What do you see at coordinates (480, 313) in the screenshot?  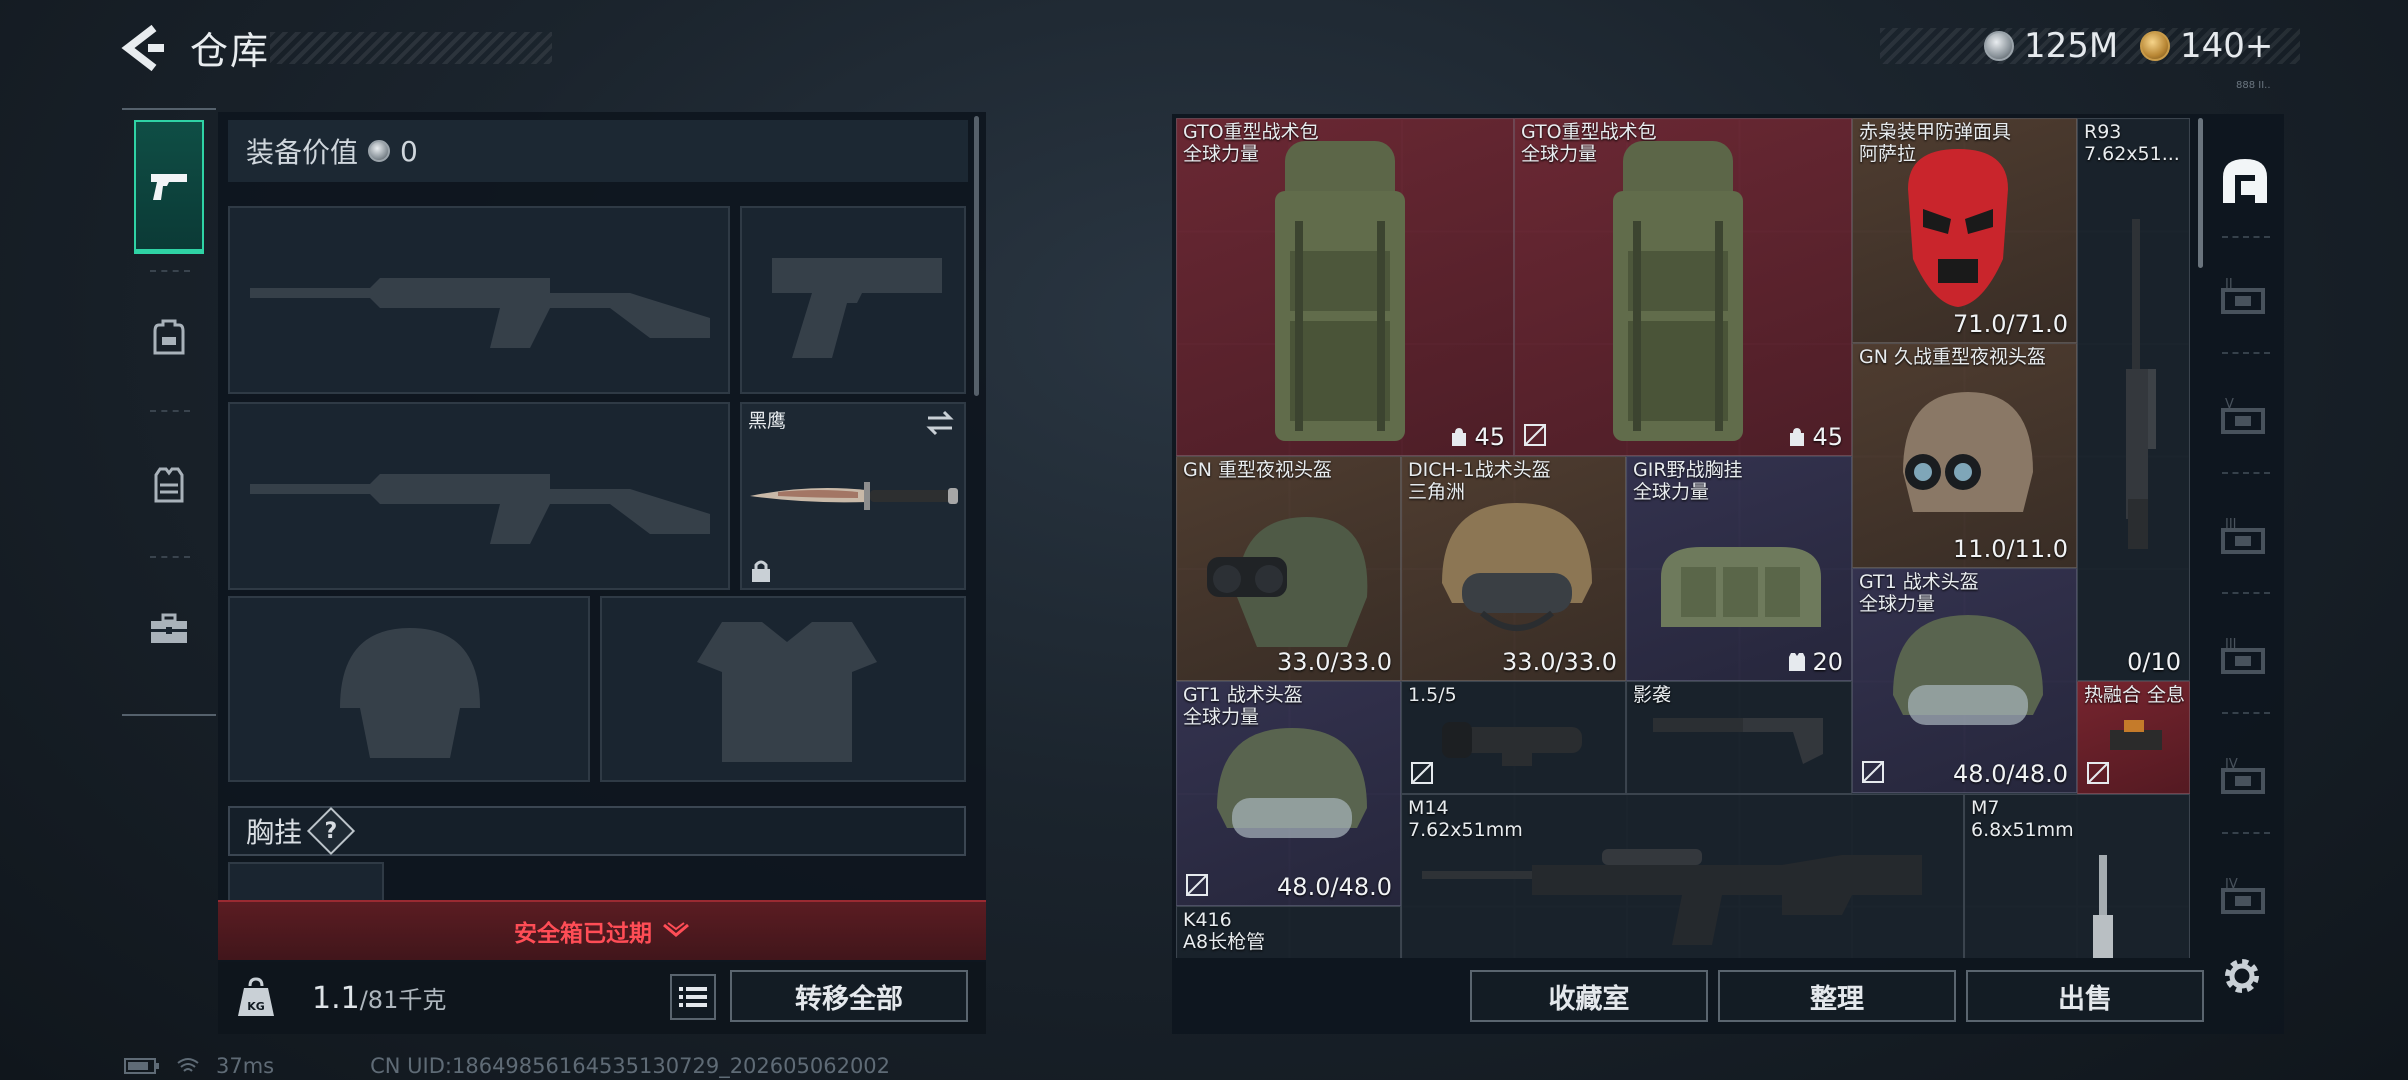 I see `rifle-silhouette-icon` at bounding box center [480, 313].